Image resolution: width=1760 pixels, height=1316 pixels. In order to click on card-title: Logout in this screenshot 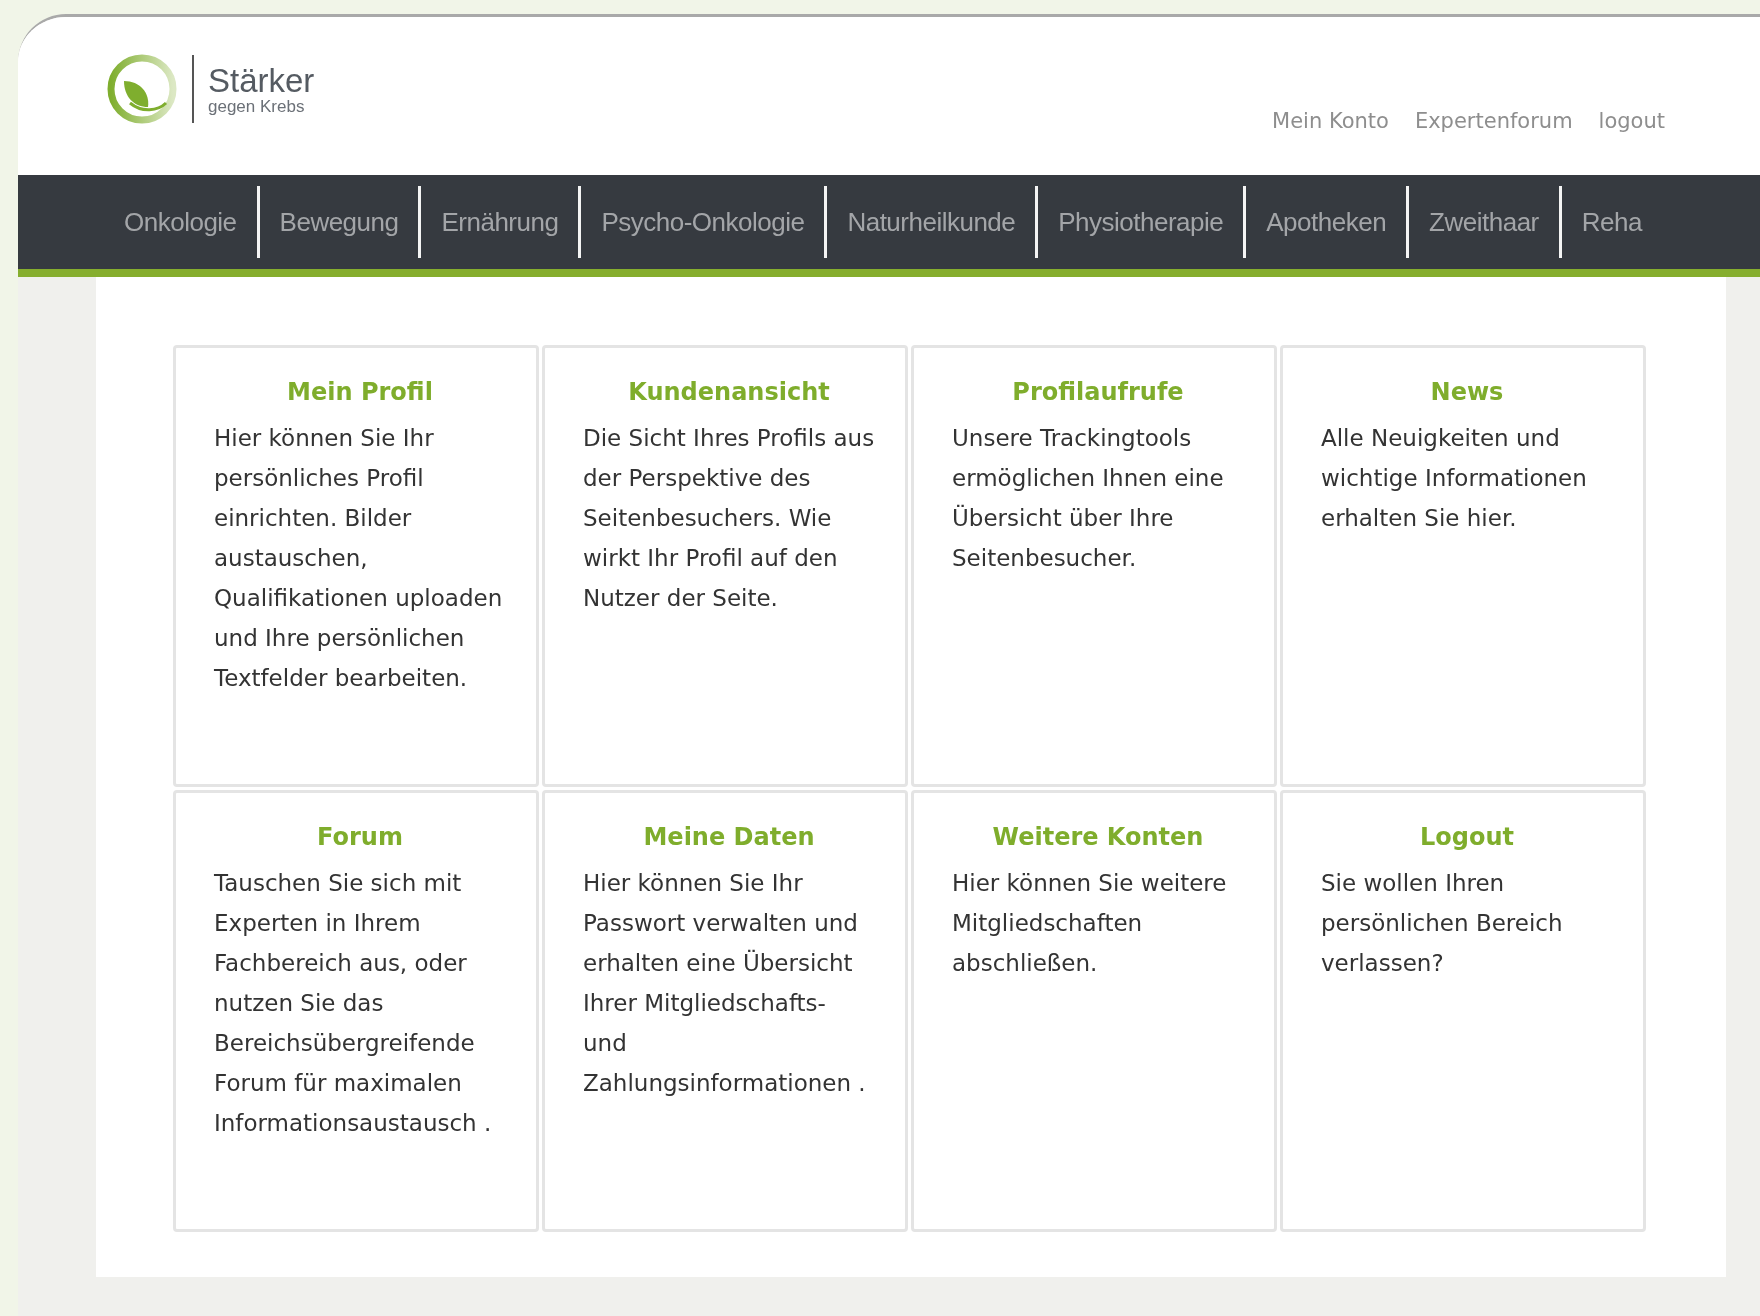, I will do `click(1467, 837)`.